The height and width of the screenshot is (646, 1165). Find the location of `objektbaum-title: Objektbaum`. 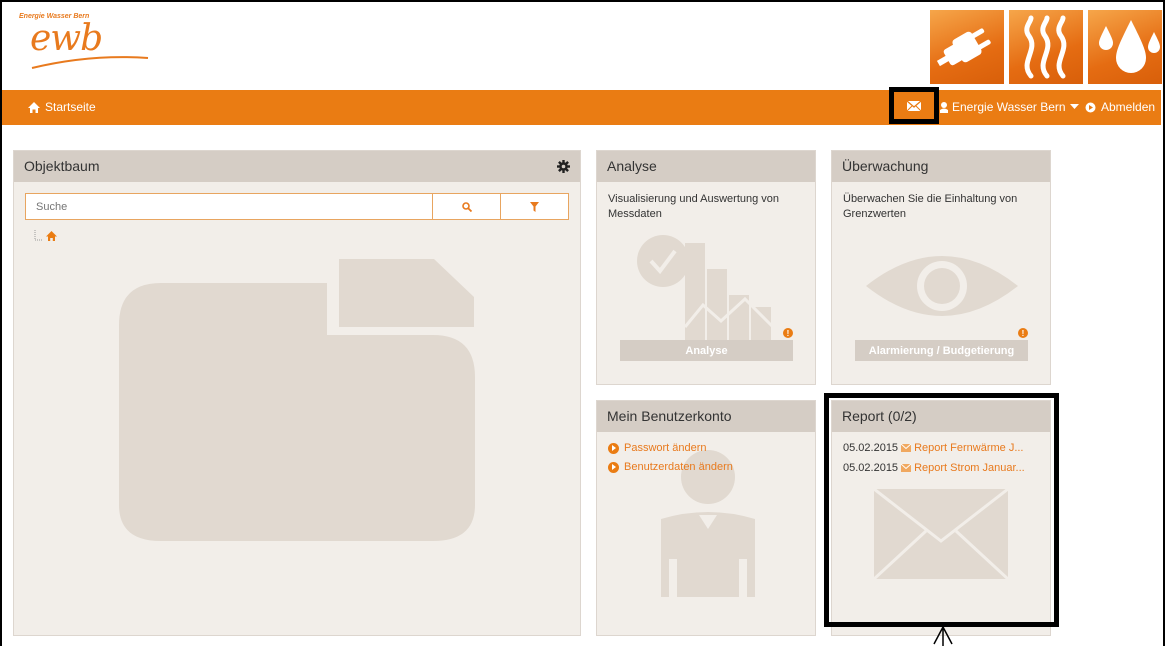

objektbaum-title: Objektbaum is located at coordinates (62, 166).